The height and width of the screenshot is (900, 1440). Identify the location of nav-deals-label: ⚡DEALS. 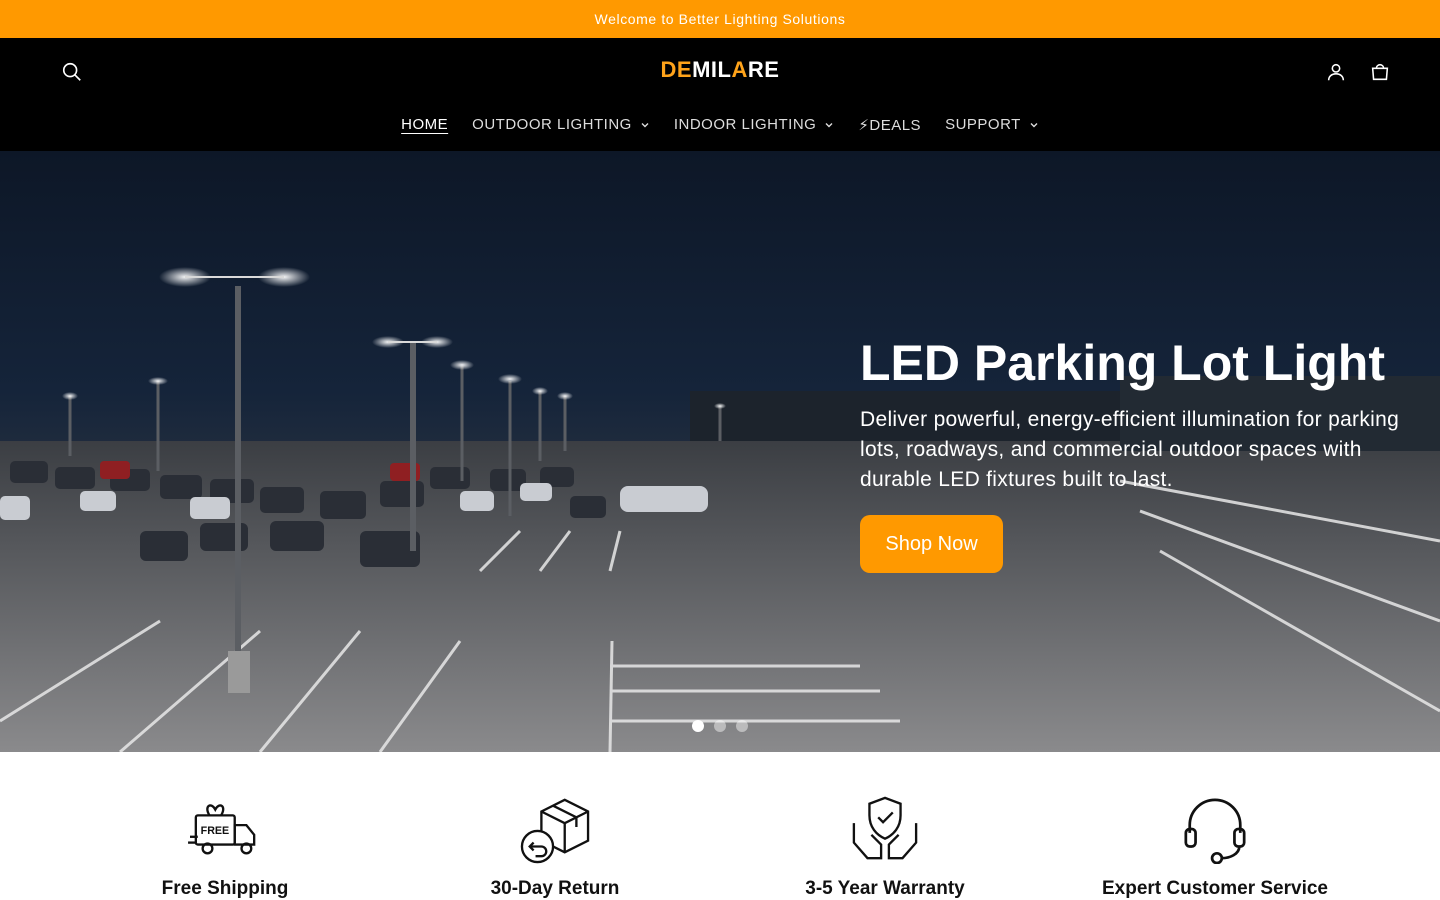
(890, 125).